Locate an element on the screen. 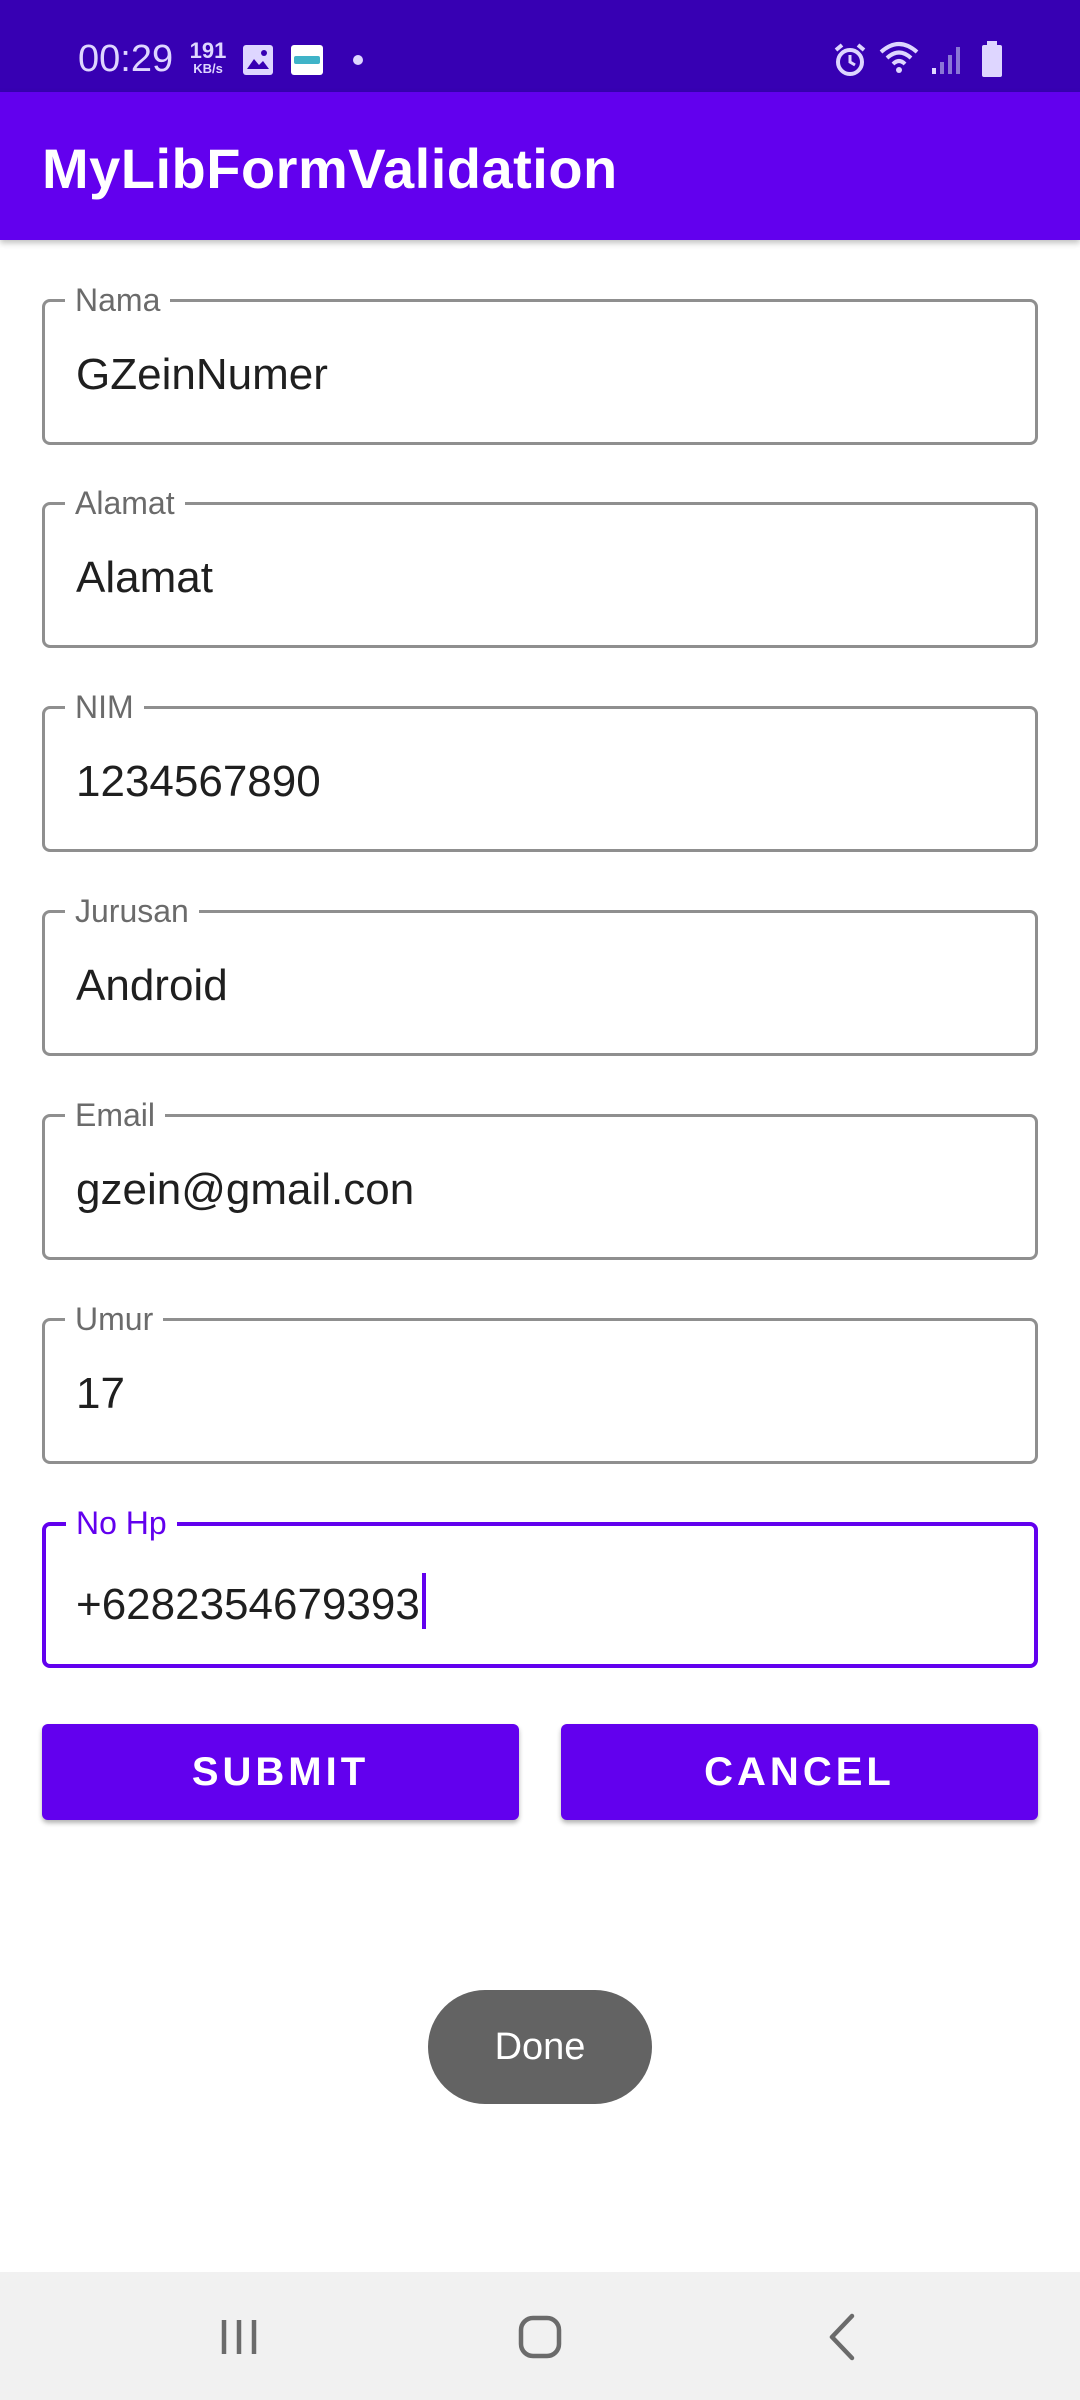 The height and width of the screenshot is (2400, 1080). nim-value: 1234567890 is located at coordinates (198, 781).